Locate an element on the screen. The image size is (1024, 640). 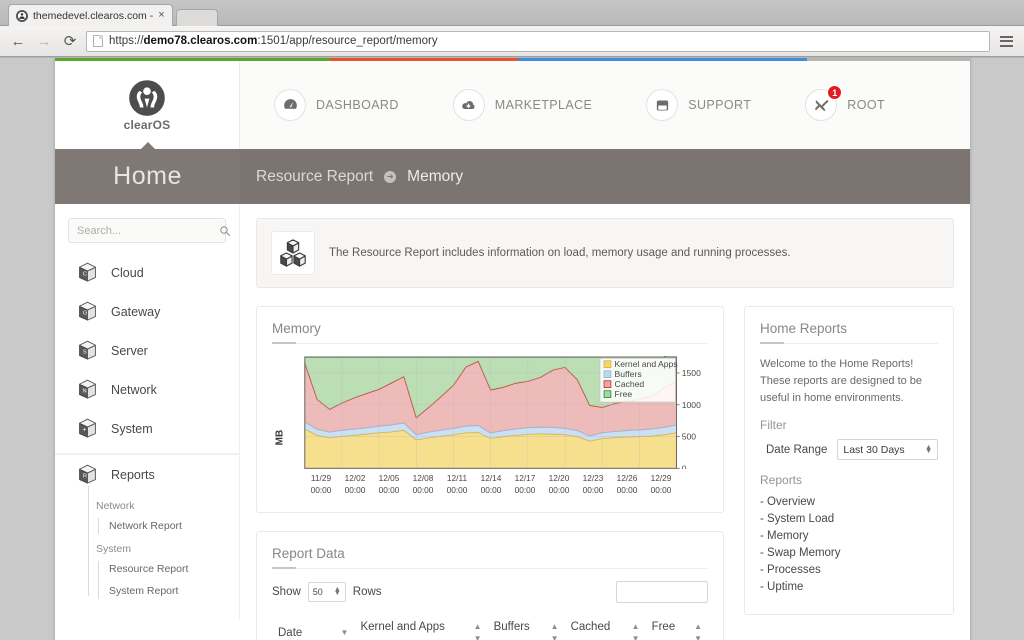
date-range-label: Date Range is located at coordinates (797, 449).